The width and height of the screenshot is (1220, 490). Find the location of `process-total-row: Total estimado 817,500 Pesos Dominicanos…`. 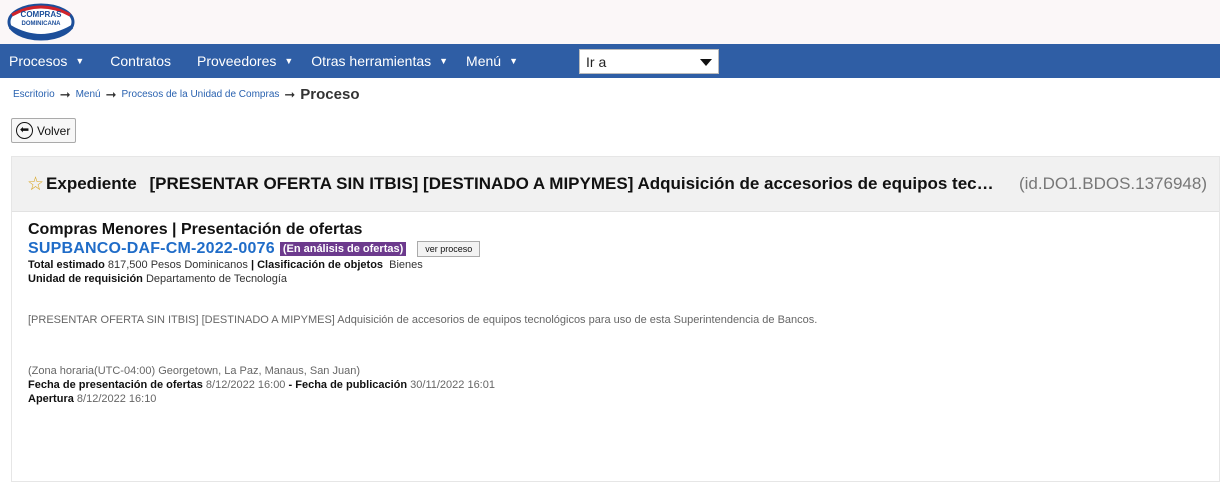

process-total-row: Total estimado 817,500 Pesos Dominicanos… is located at coordinates (225, 265).